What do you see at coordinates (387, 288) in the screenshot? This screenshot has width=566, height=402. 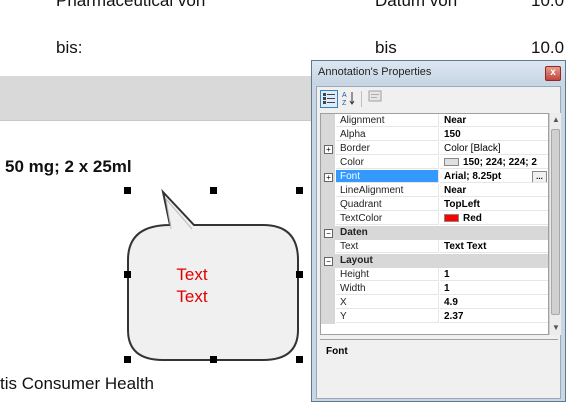 I see `property-name: Width` at bounding box center [387, 288].